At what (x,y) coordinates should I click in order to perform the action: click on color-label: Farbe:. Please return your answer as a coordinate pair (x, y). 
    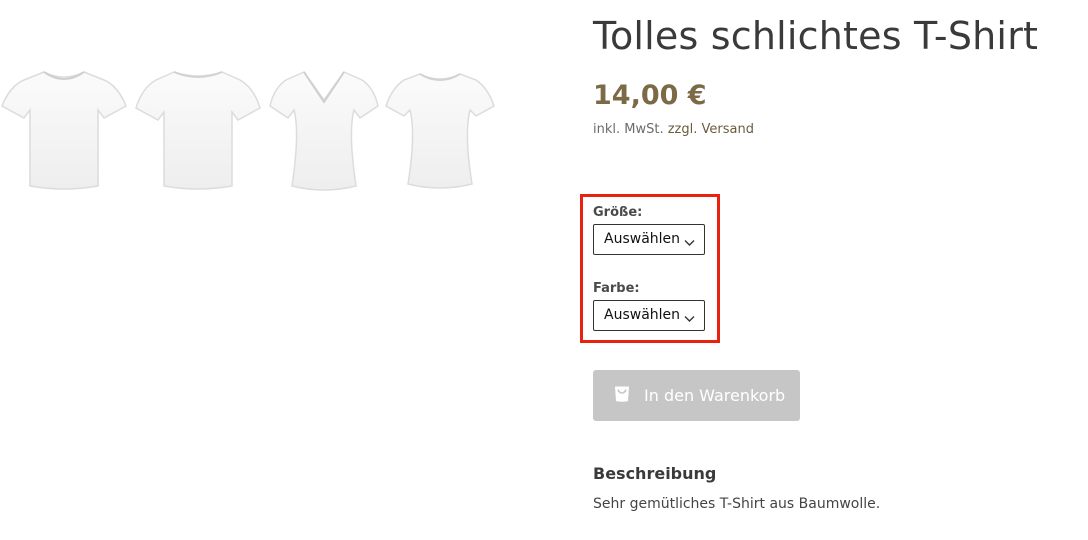
    Looking at the image, I should click on (616, 288).